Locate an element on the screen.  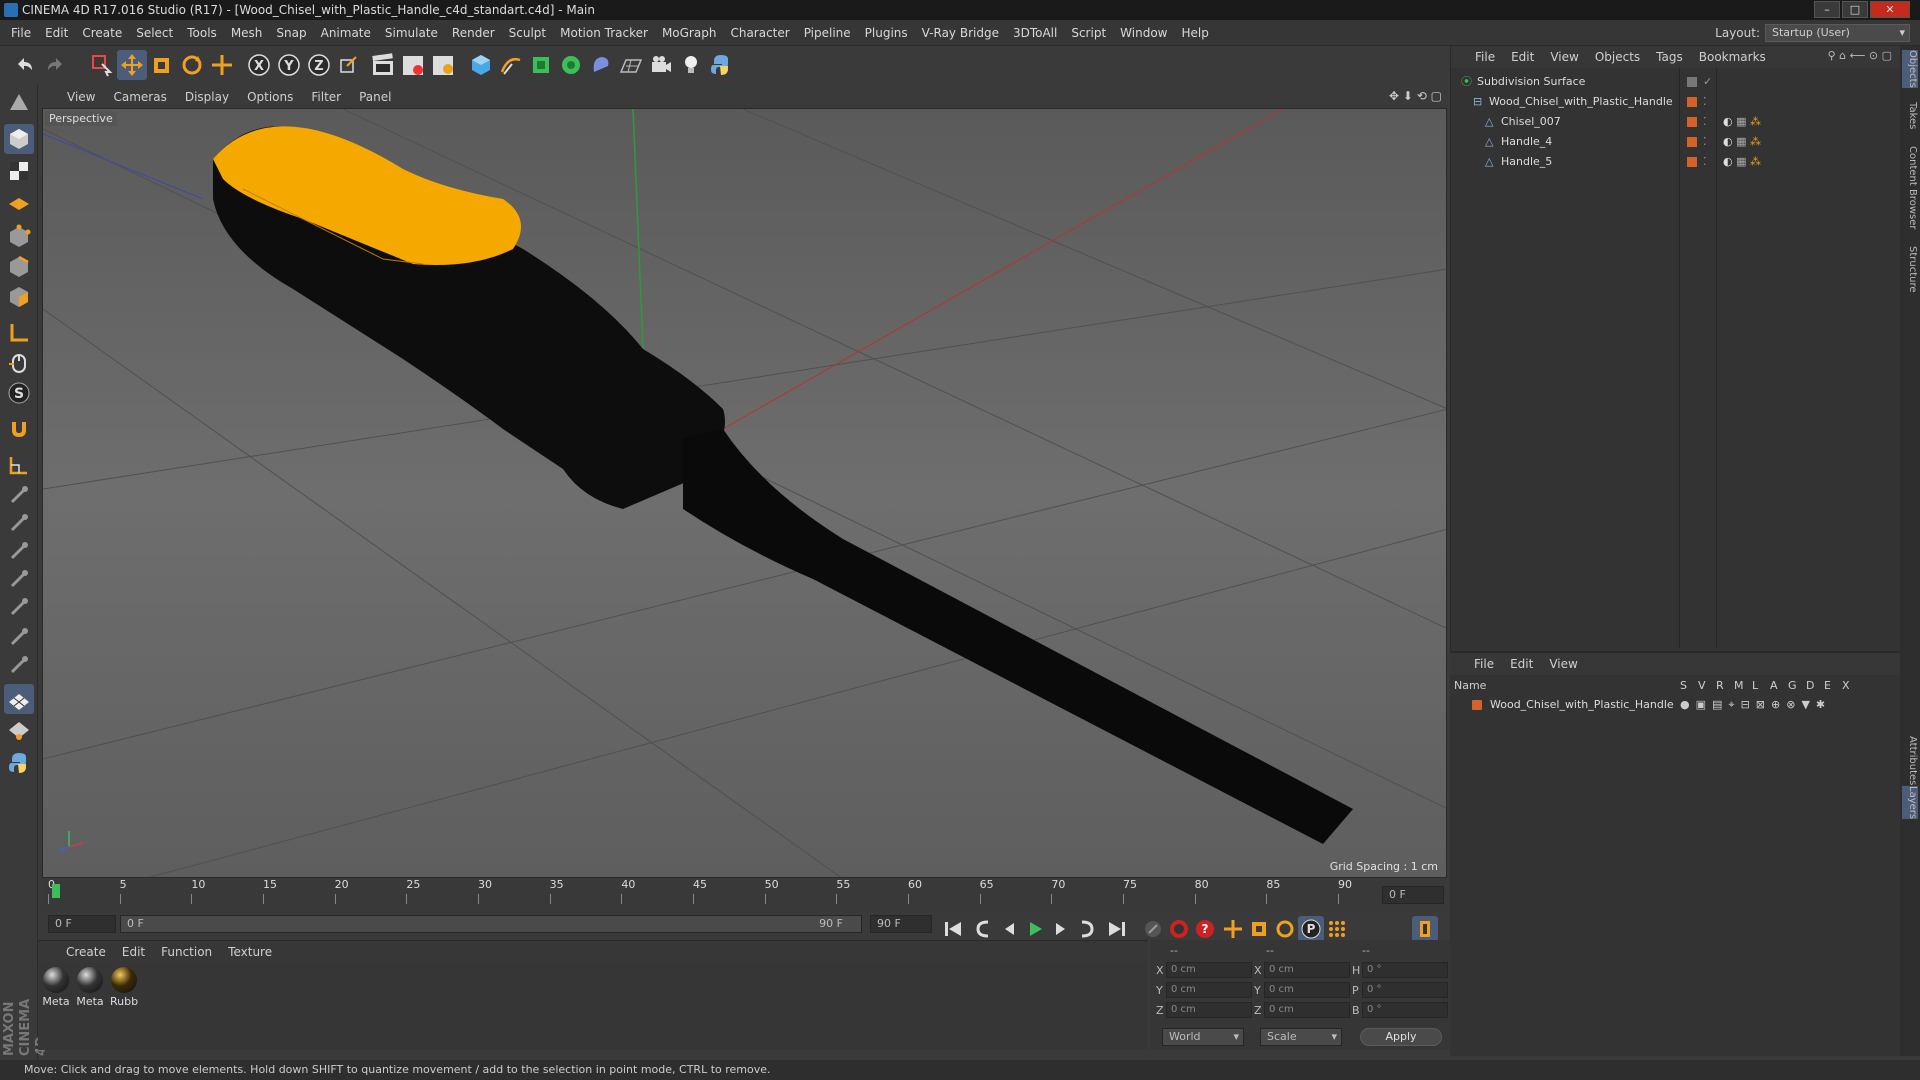
layer-column-header: L is located at coordinates (1755, 685).